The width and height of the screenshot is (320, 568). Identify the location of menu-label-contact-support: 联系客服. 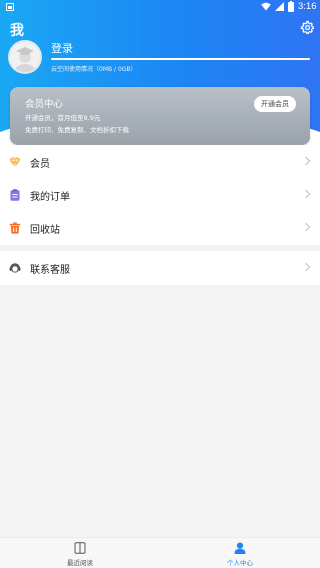
(50, 270).